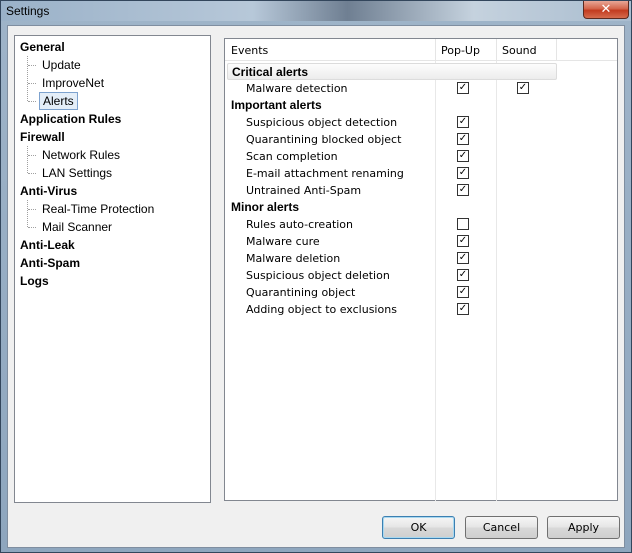 This screenshot has height=553, width=632. I want to click on event-label-quarantining-object: Quarantining object, so click(301, 292).